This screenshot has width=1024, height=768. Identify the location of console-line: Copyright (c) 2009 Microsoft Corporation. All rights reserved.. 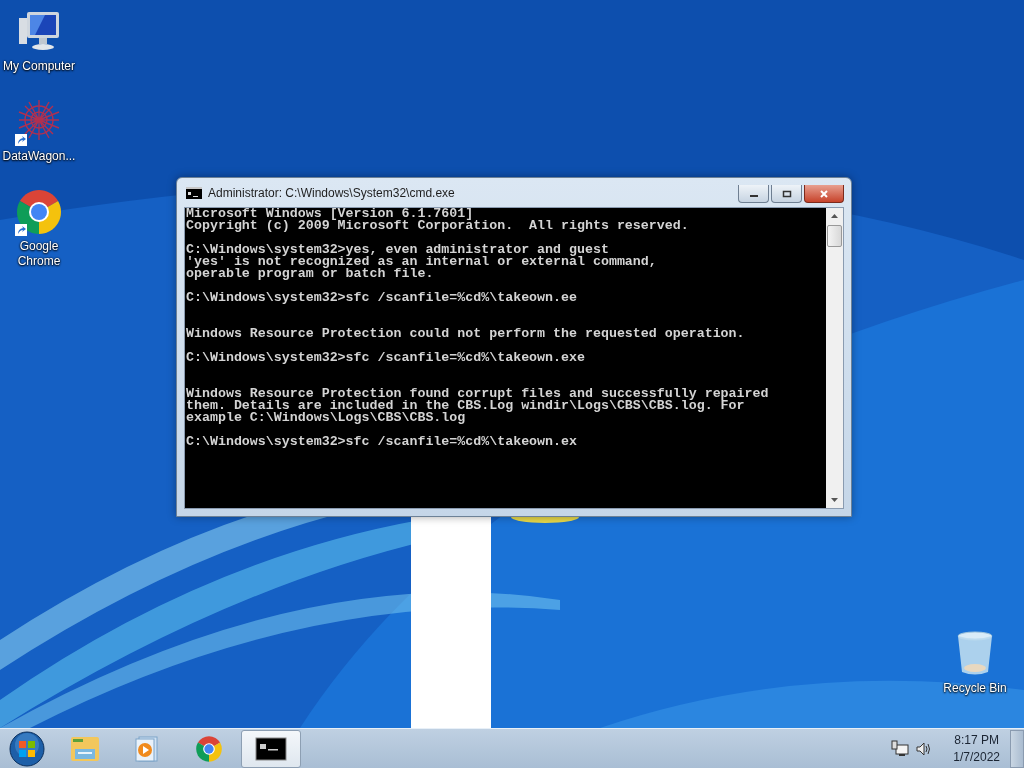
(438, 226).